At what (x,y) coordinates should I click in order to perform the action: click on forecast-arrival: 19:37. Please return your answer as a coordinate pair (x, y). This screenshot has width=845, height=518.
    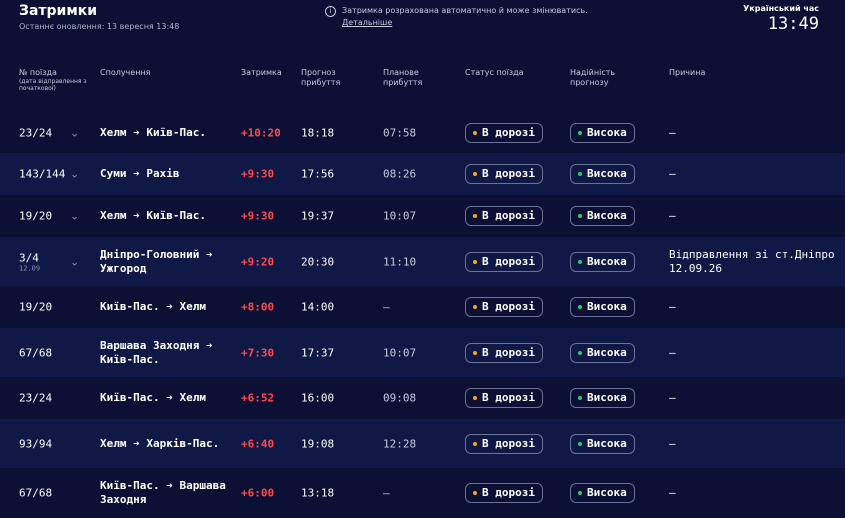
    Looking at the image, I should click on (318, 216).